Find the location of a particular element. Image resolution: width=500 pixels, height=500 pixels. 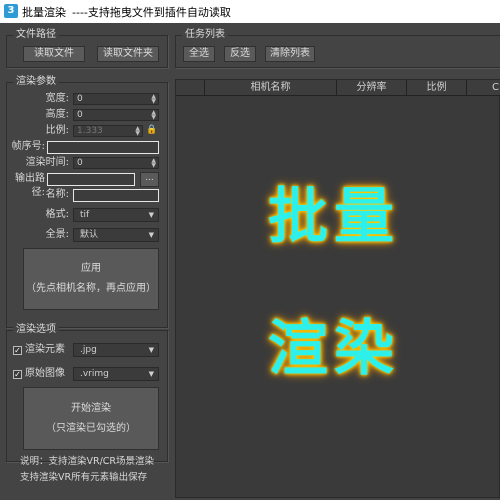

note-line-1: 说明：支持渲染VR/CR场景渲染 is located at coordinates (87, 461).